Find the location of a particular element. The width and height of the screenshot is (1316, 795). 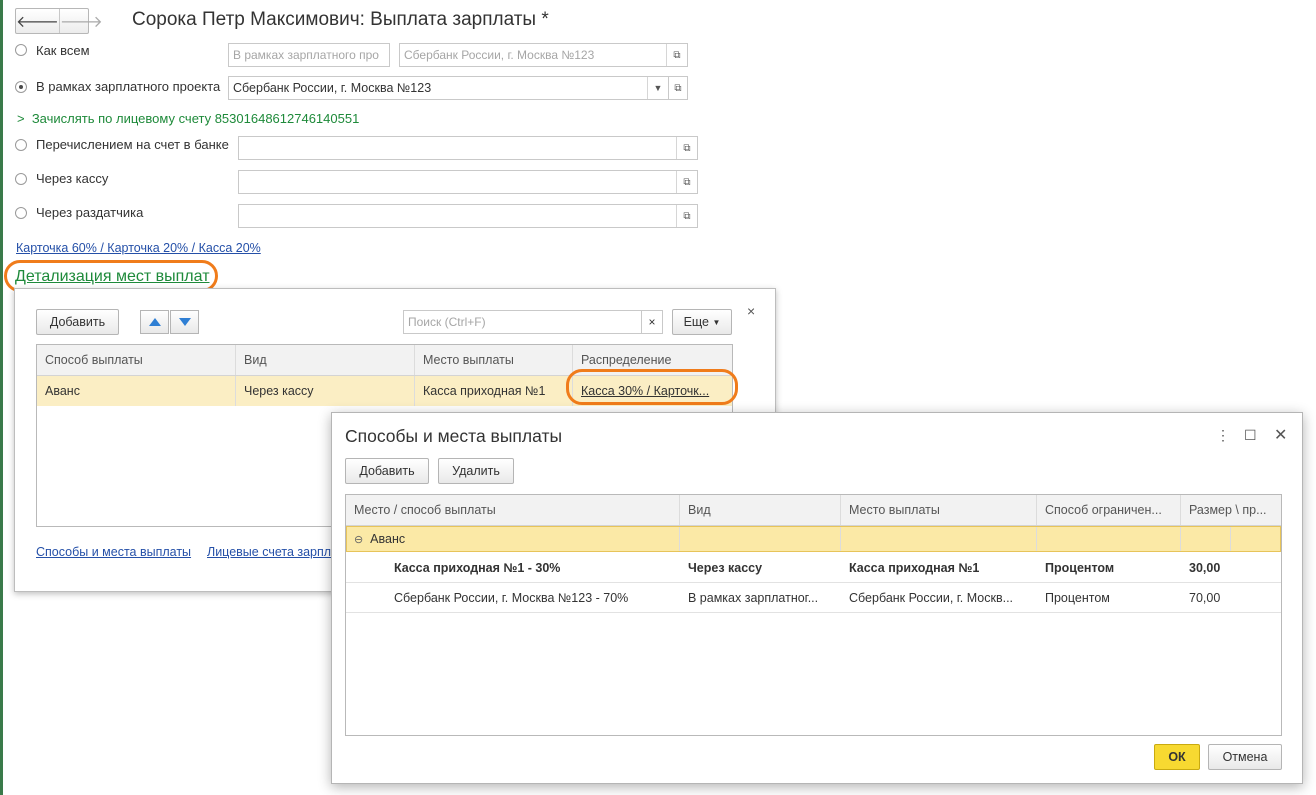

cell-name: Сбербанк России, г. Москва №123 - 70% is located at coordinates (511, 597).